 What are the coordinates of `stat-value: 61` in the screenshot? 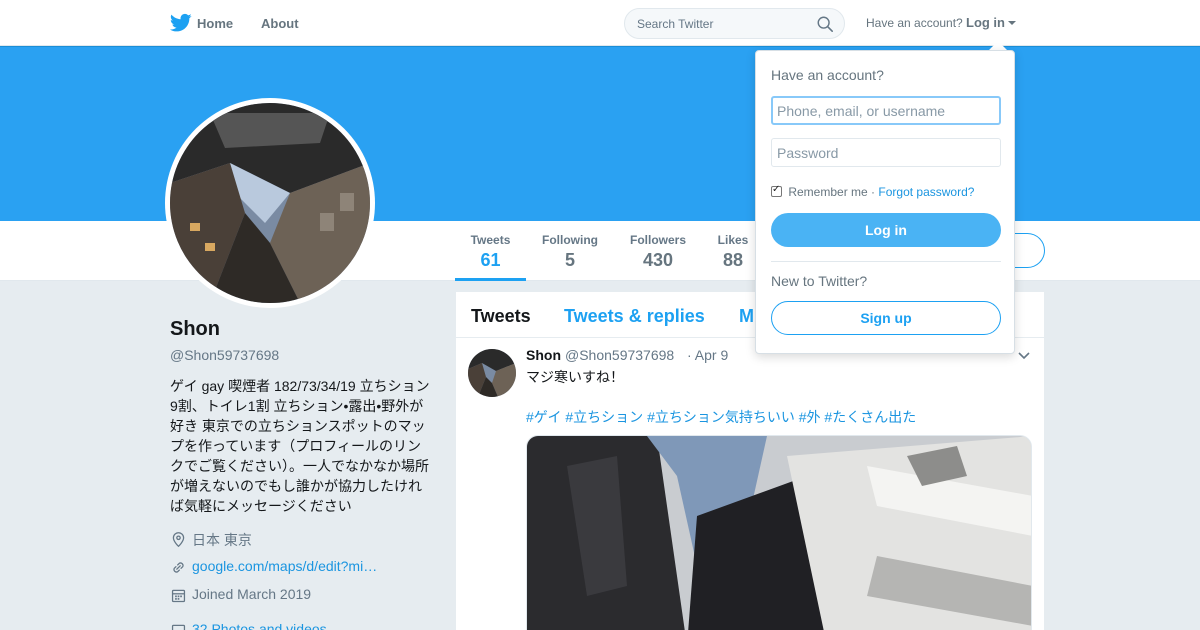 It's located at (490, 260).